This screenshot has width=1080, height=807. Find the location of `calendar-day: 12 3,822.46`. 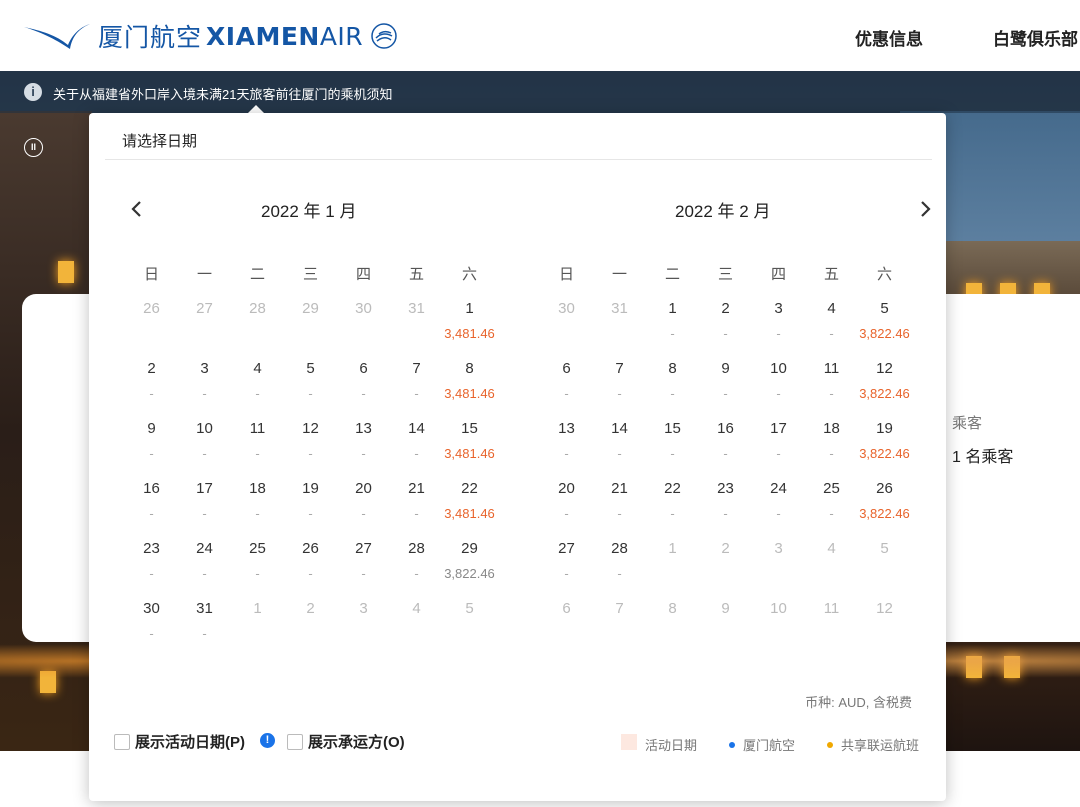

calendar-day: 12 3,822.46 is located at coordinates (884, 381).